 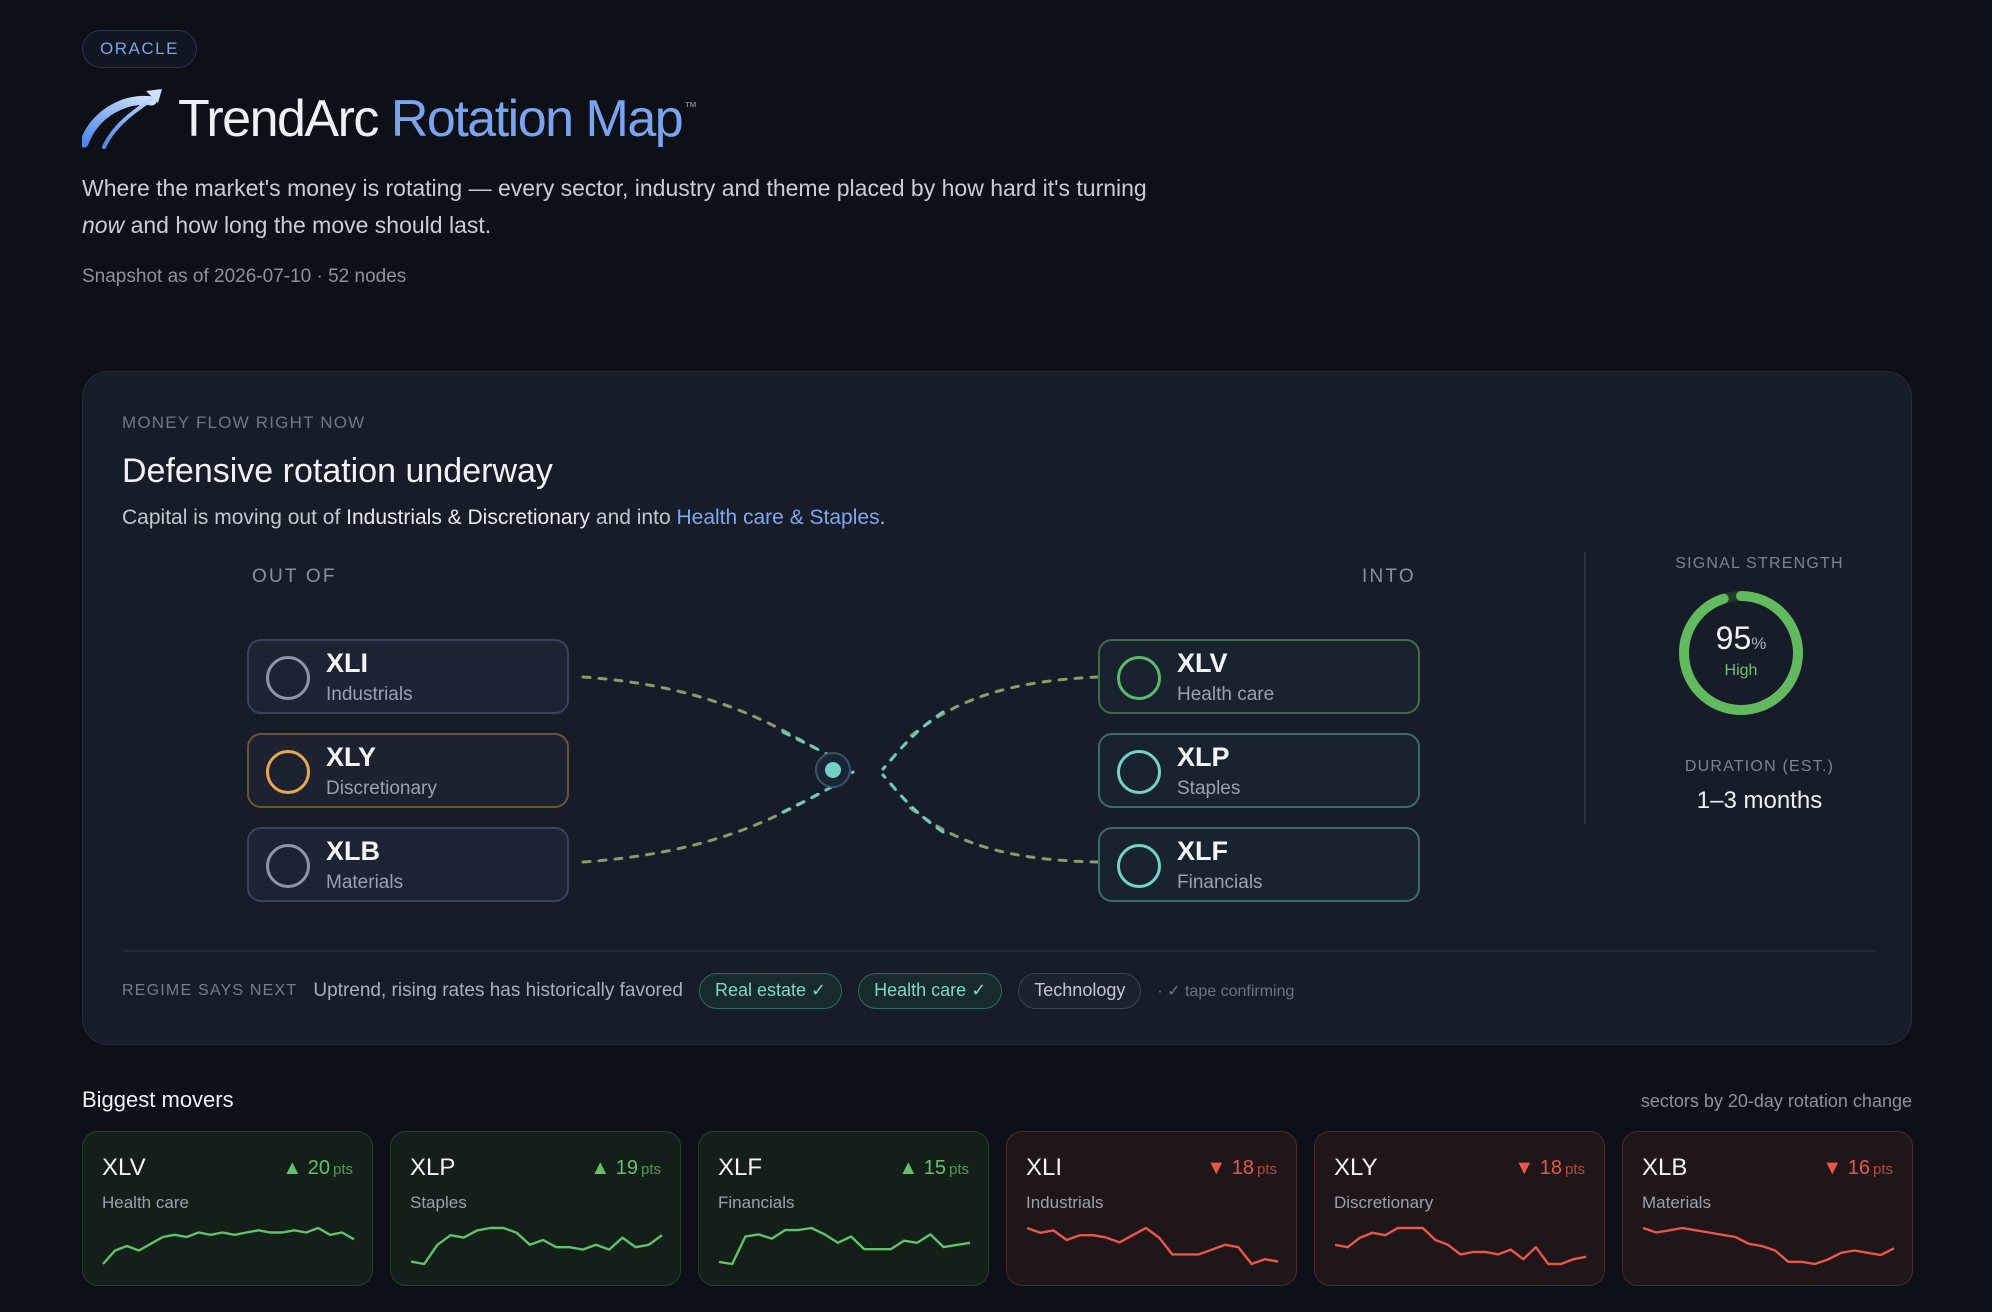 I want to click on in-node-xlp: XLP Staples, so click(x=1259, y=770).